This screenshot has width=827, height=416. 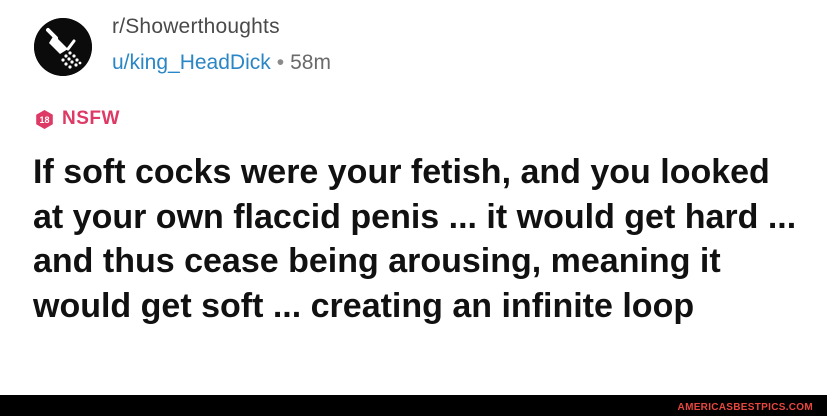 I want to click on post-meta: u/king_HeadDick • 58m, so click(x=221, y=63).